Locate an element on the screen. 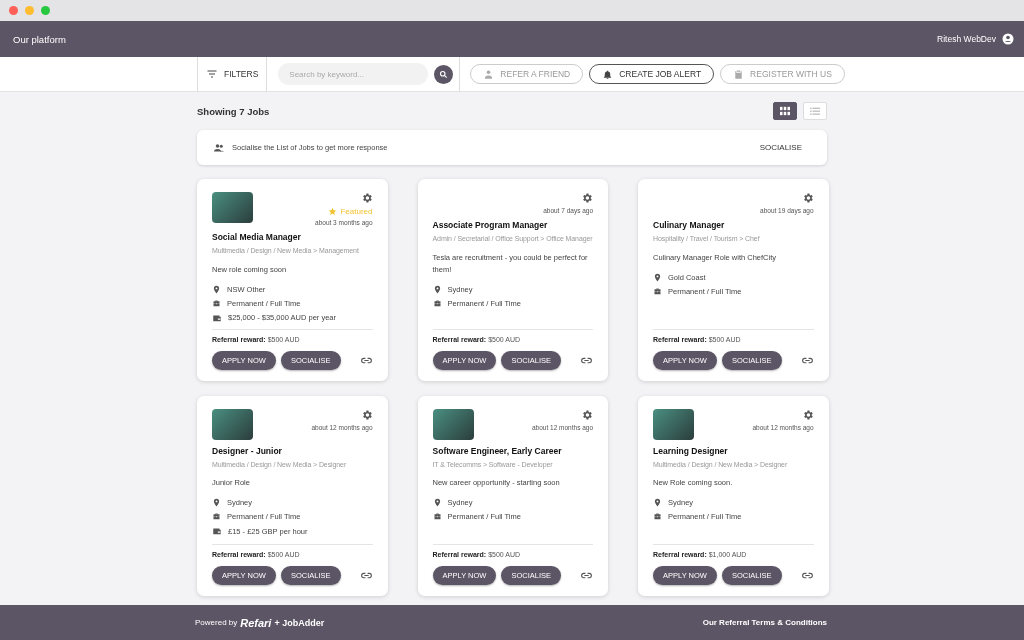 This screenshot has height=640, width=1024. terms-link: Our Referral Terms & Conditions is located at coordinates (764, 622).